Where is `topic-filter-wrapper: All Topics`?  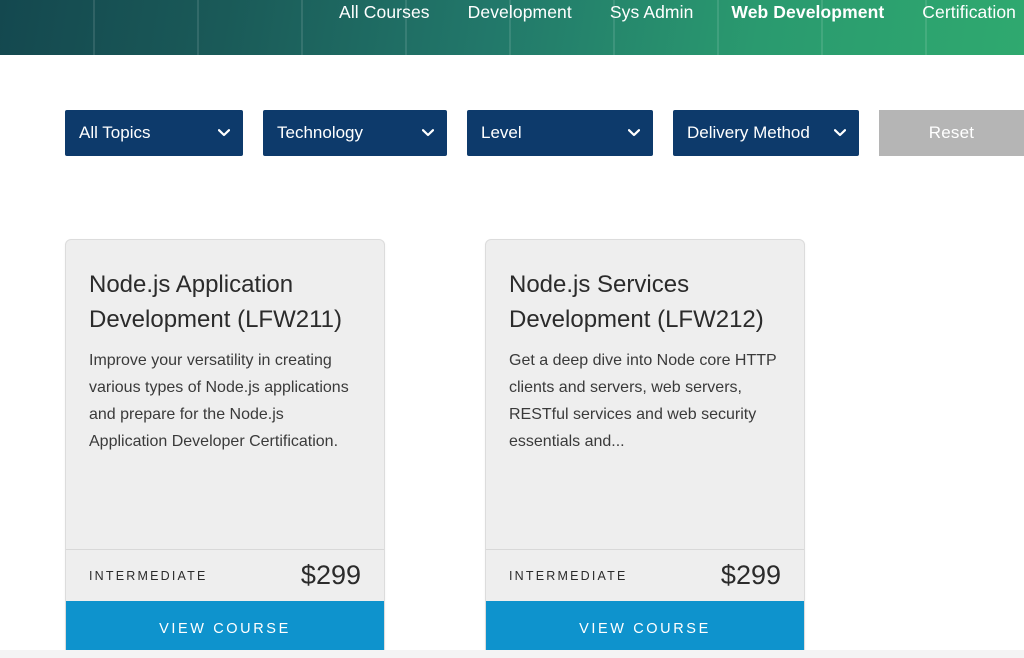 topic-filter-wrapper: All Topics is located at coordinates (154, 133).